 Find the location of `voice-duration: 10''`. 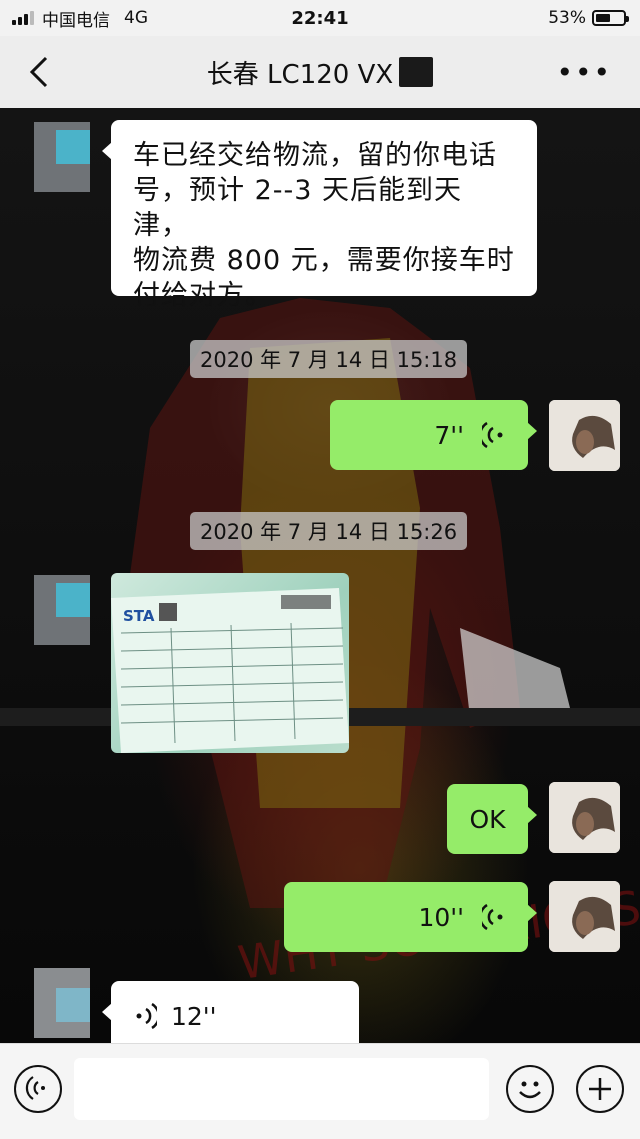

voice-duration: 10'' is located at coordinates (441, 917).